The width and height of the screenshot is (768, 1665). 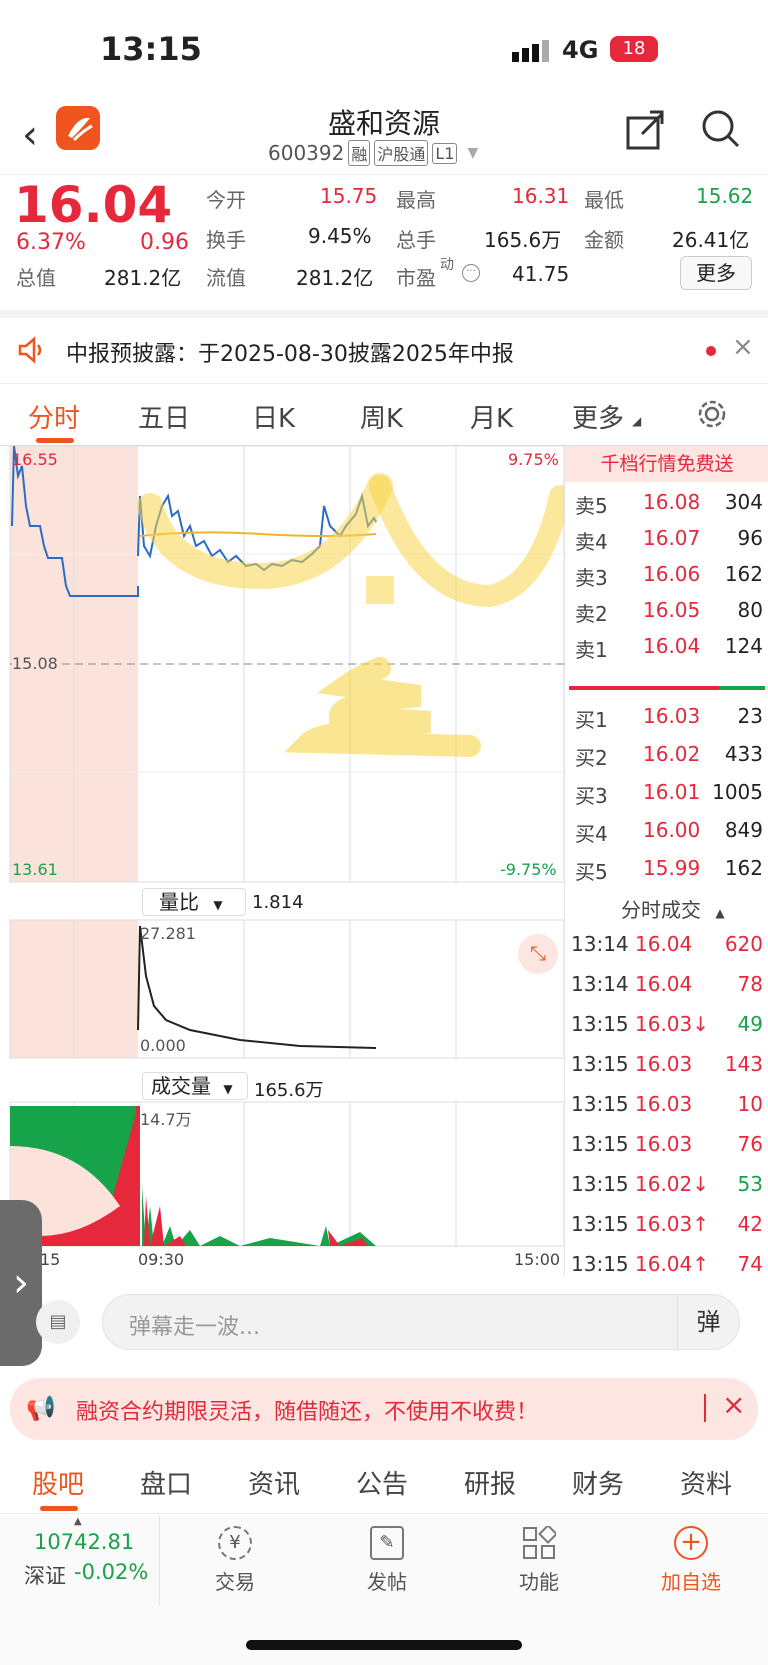 What do you see at coordinates (750, 1144) in the screenshot?
I see `trade-vol: 76` at bounding box center [750, 1144].